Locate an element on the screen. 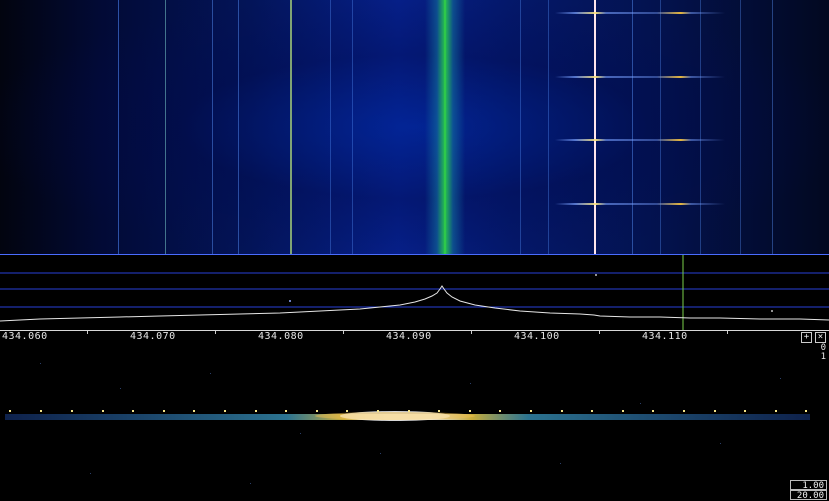  spectrum-trace is located at coordinates (414, 303).